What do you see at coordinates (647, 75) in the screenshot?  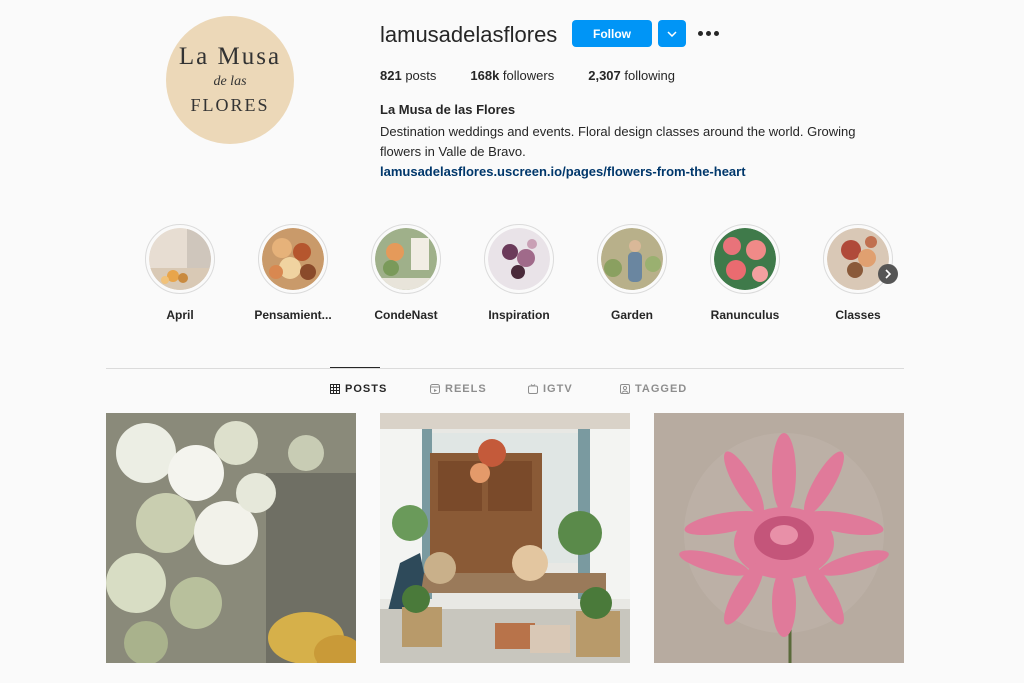 I see `following-label: following` at bounding box center [647, 75].